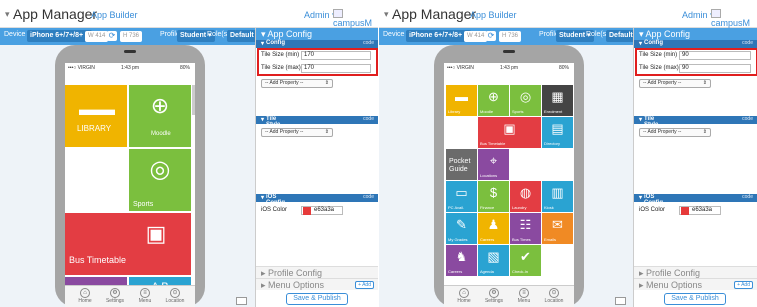  Describe the element at coordinates (461, 224) in the screenshot. I see `grades-icon: ✎` at that location.